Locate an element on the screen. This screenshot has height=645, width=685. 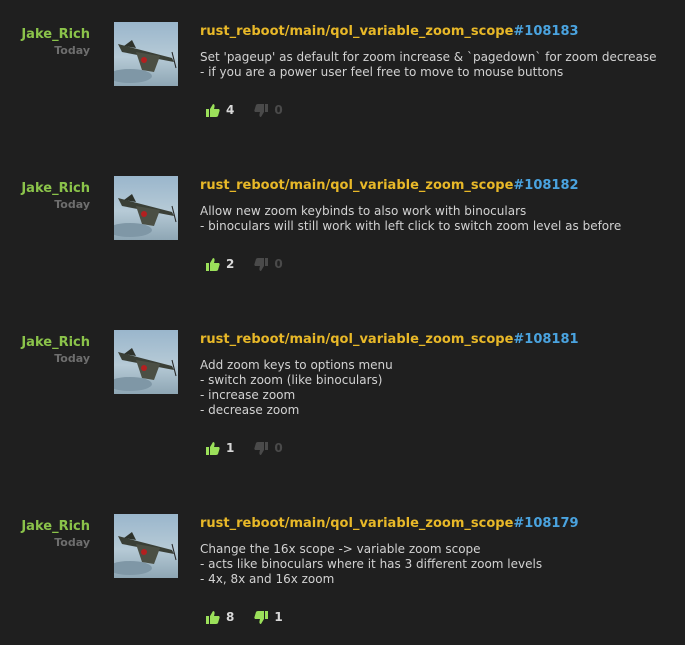
like-button: 2 is located at coordinates (220, 264).